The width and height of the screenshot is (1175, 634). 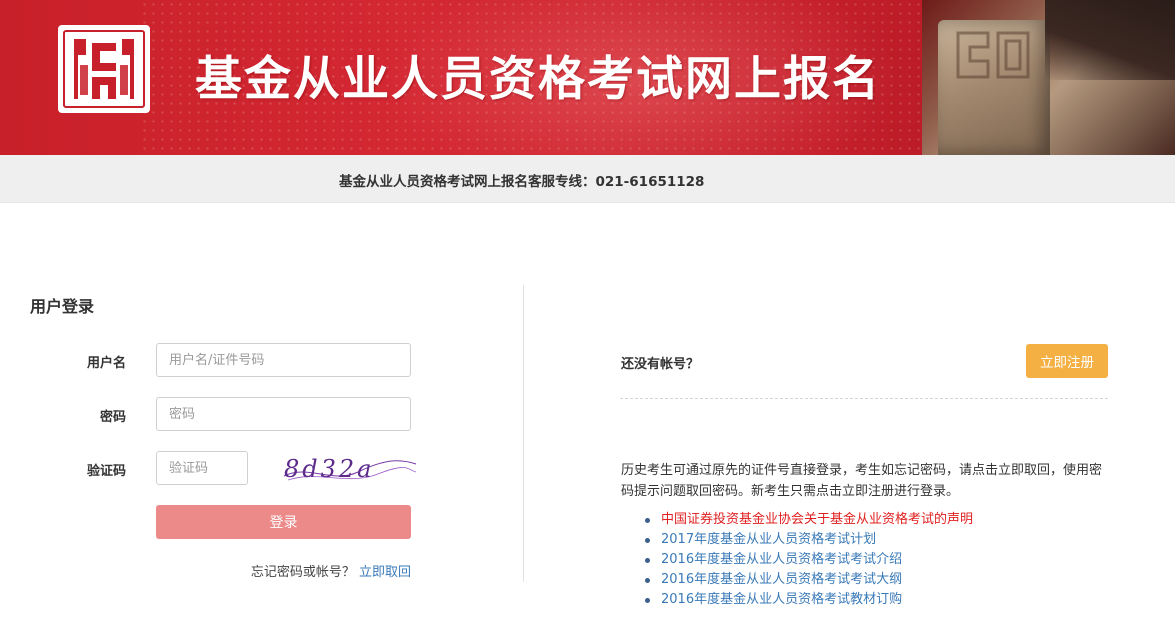 I want to click on no-account-prompt: 还没有帐号？, so click(x=660, y=364).